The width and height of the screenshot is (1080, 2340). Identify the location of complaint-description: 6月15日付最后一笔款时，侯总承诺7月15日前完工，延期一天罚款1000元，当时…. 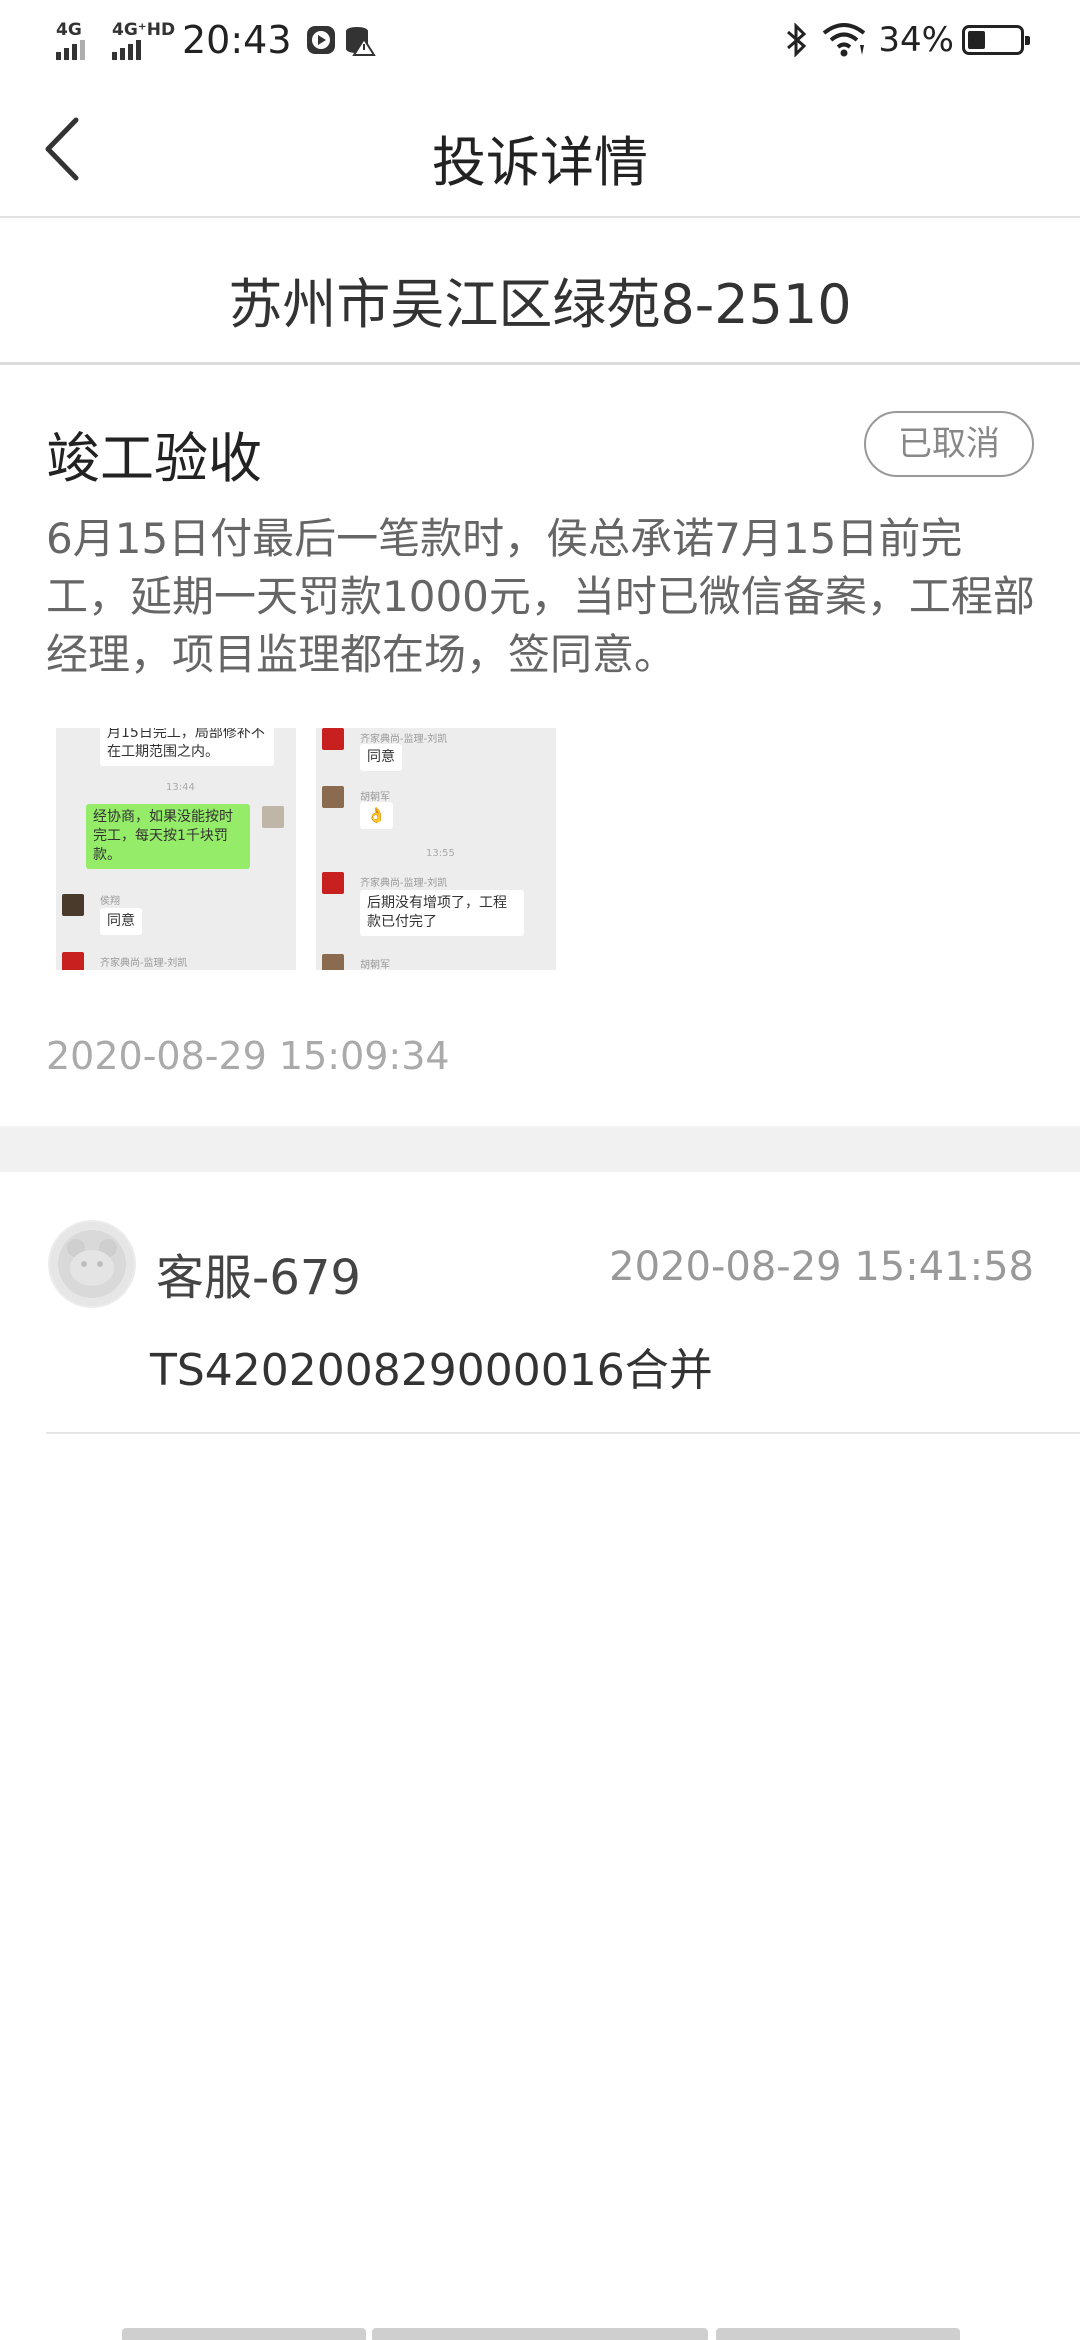
(540, 596).